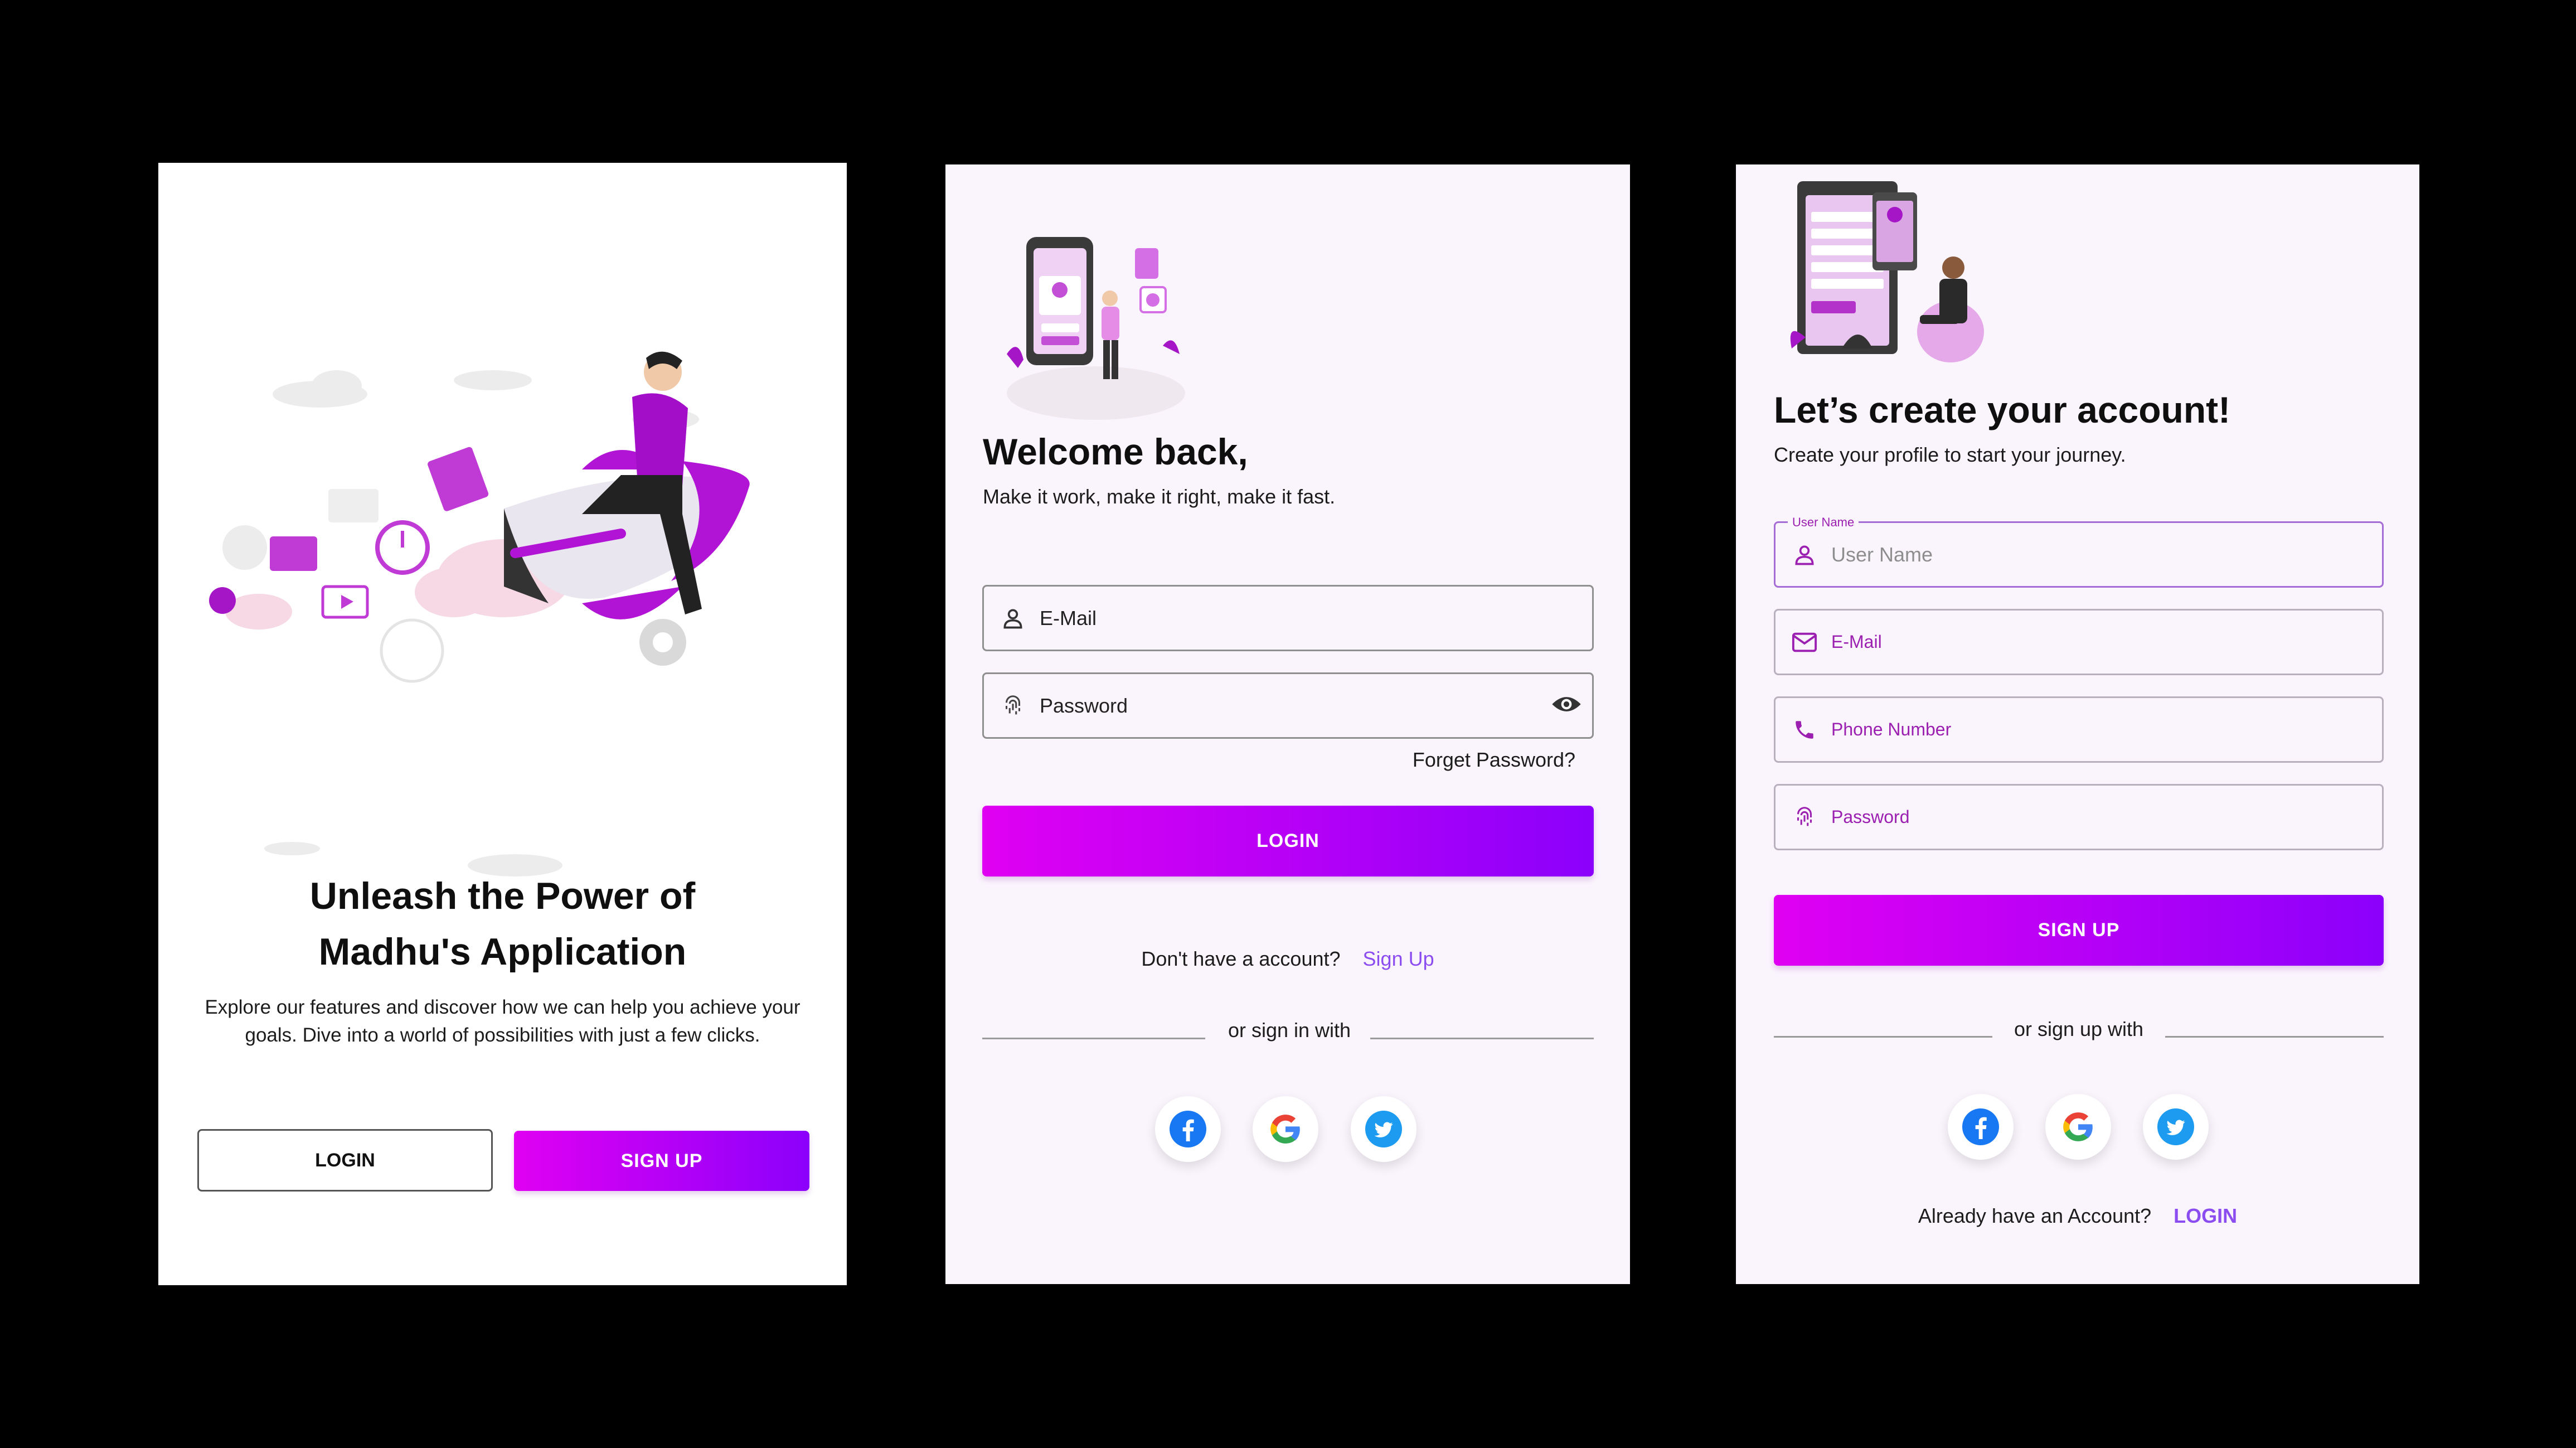  Describe the element at coordinates (1804, 642) in the screenshot. I see `mail-icon` at that location.